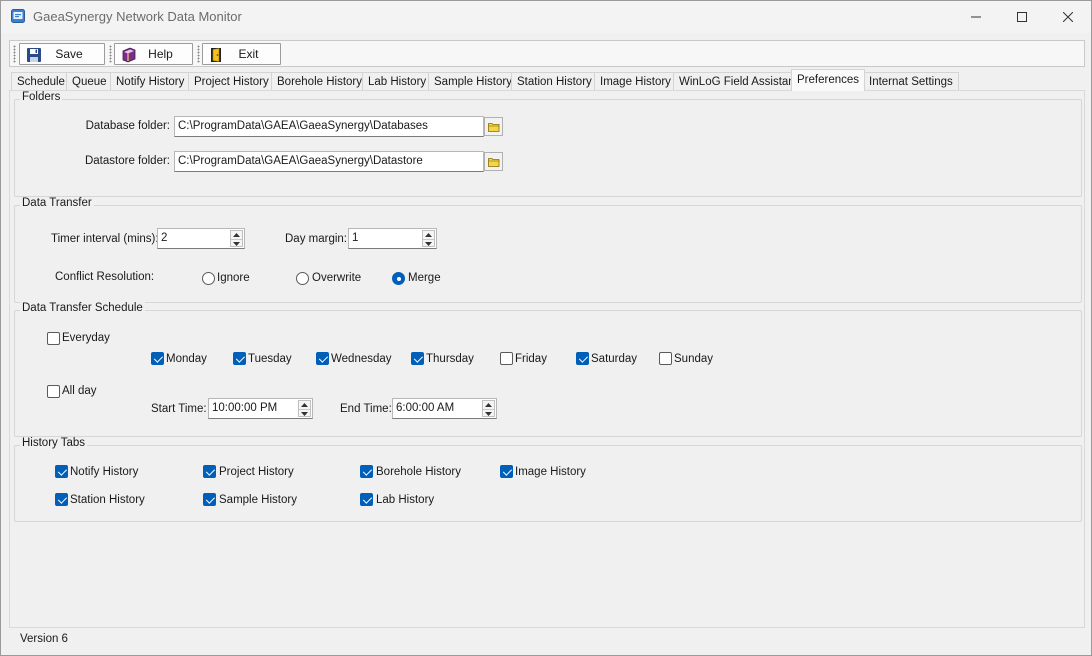 The width and height of the screenshot is (1092, 656). Describe the element at coordinates (82, 308) in the screenshot. I see `schedule-group-title: Data Transfer Schedule` at that location.